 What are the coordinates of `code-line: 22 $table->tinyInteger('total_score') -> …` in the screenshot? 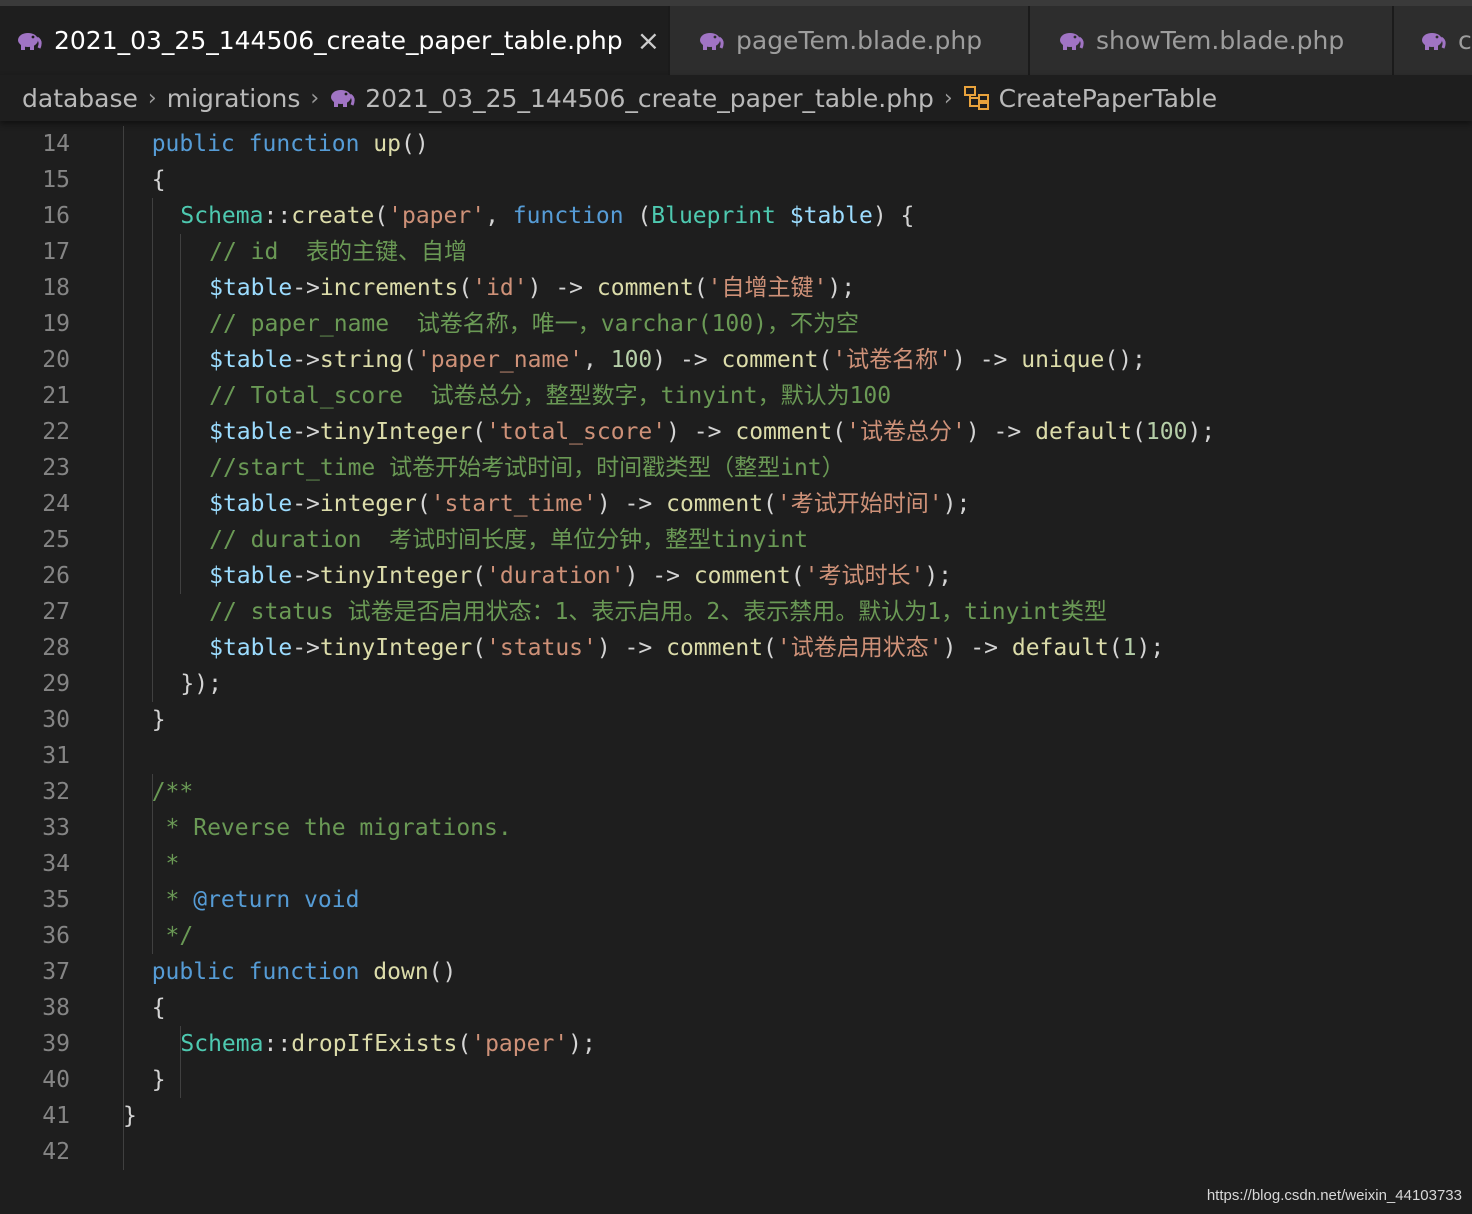 It's located at (736, 432).